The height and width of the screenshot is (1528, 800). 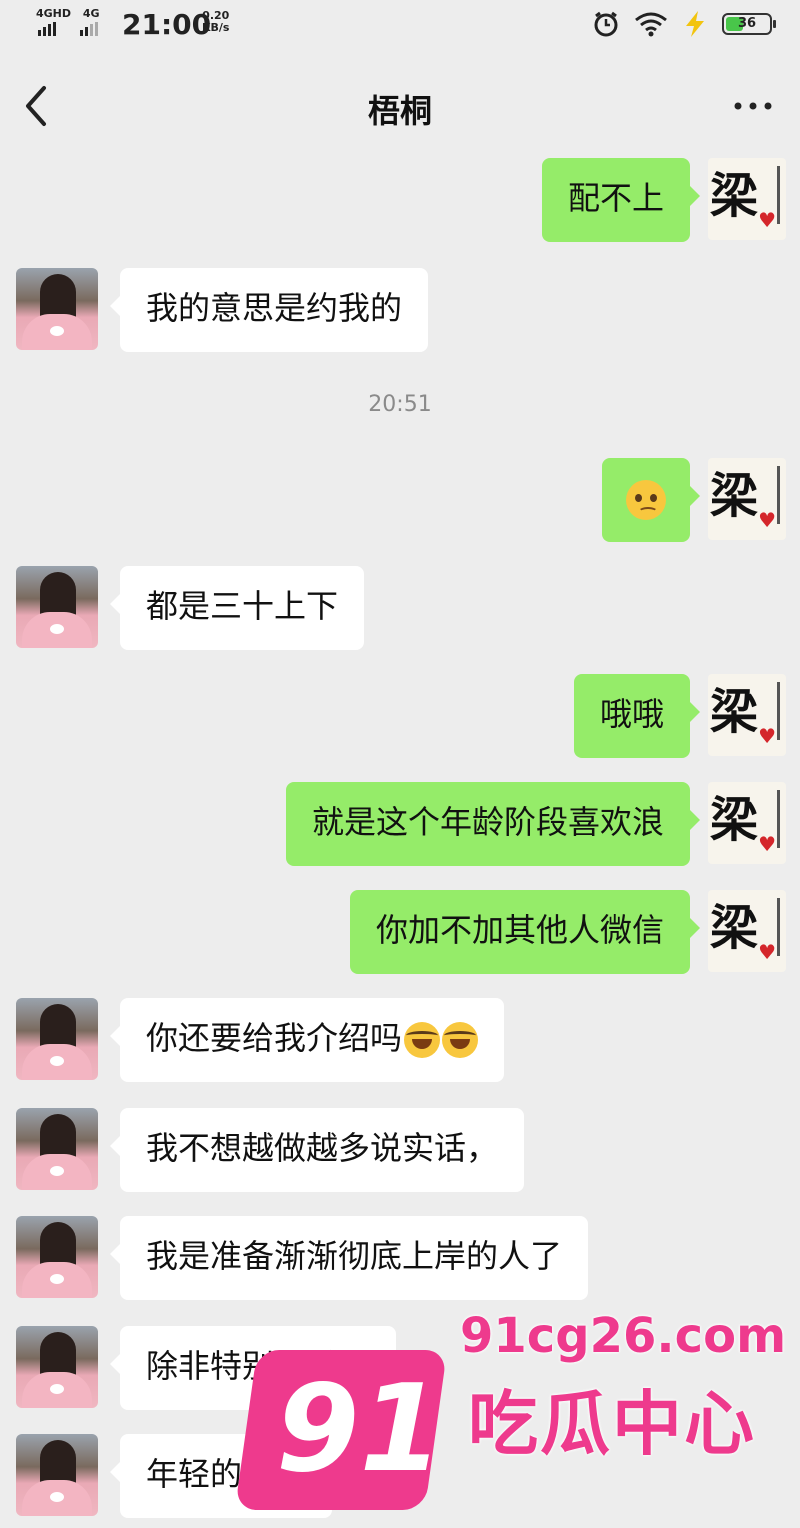 I want to click on message-bubble-outgoing, so click(x=651, y=500).